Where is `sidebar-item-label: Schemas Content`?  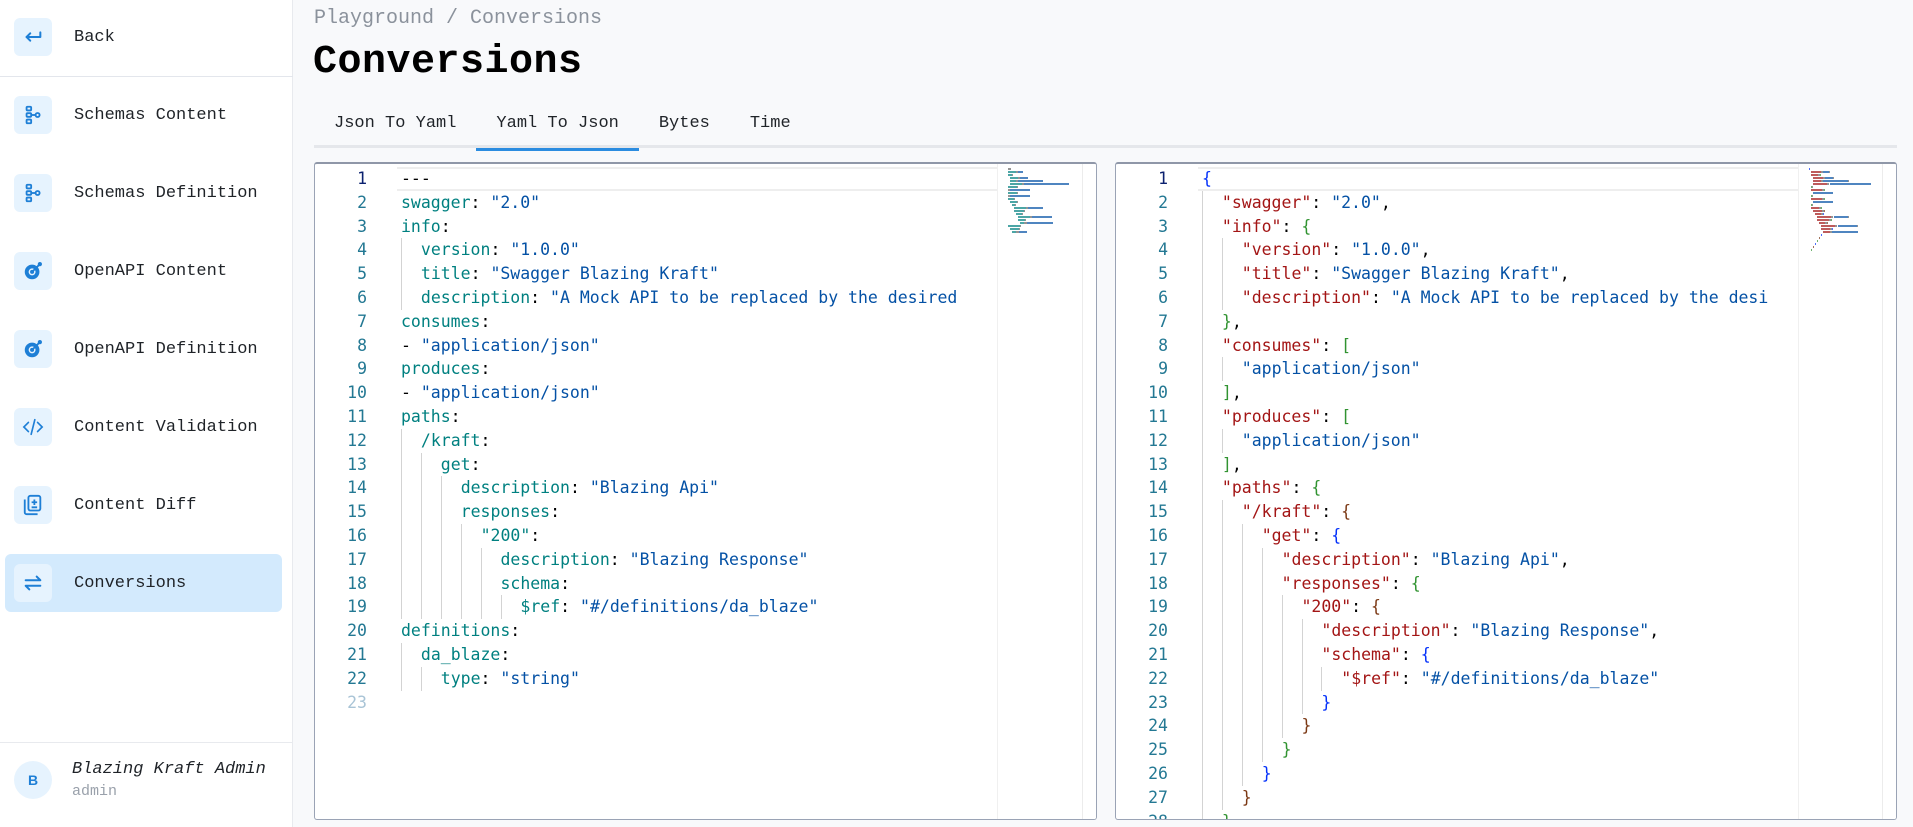
sidebar-item-label: Schemas Content is located at coordinates (151, 115).